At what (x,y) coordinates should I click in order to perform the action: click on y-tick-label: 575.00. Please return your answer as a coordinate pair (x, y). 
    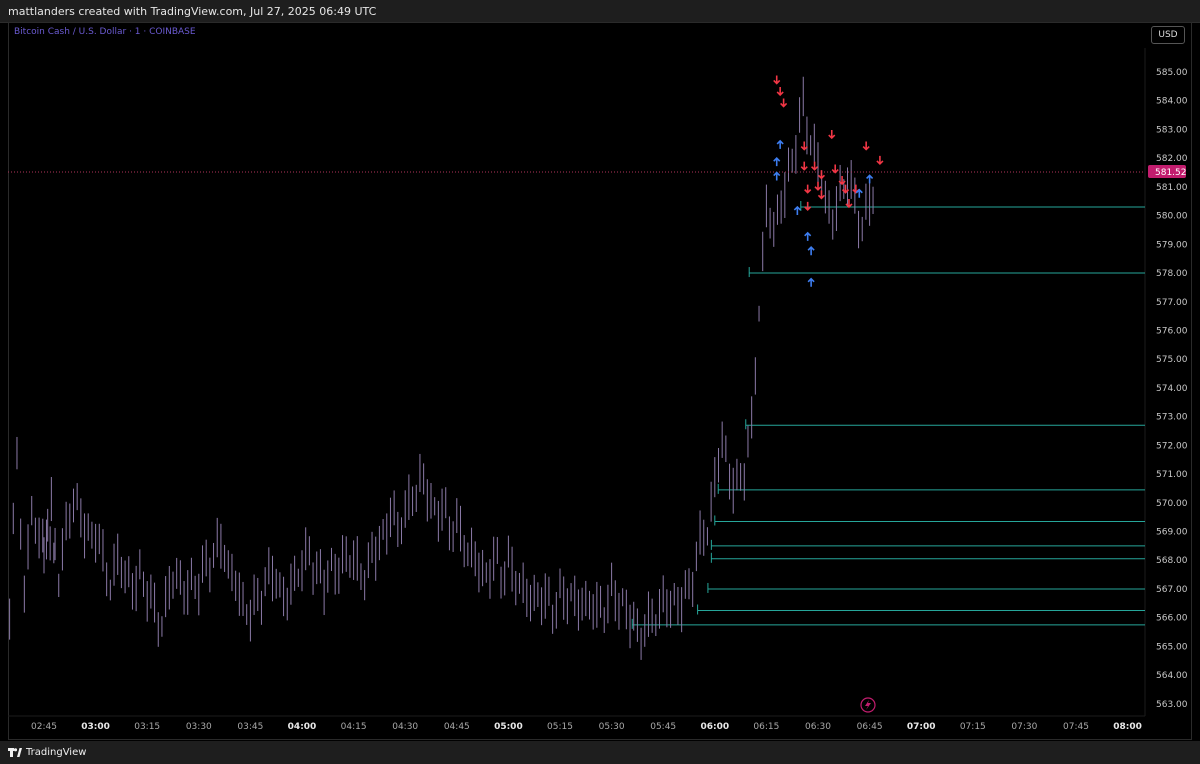
    Looking at the image, I should click on (1172, 360).